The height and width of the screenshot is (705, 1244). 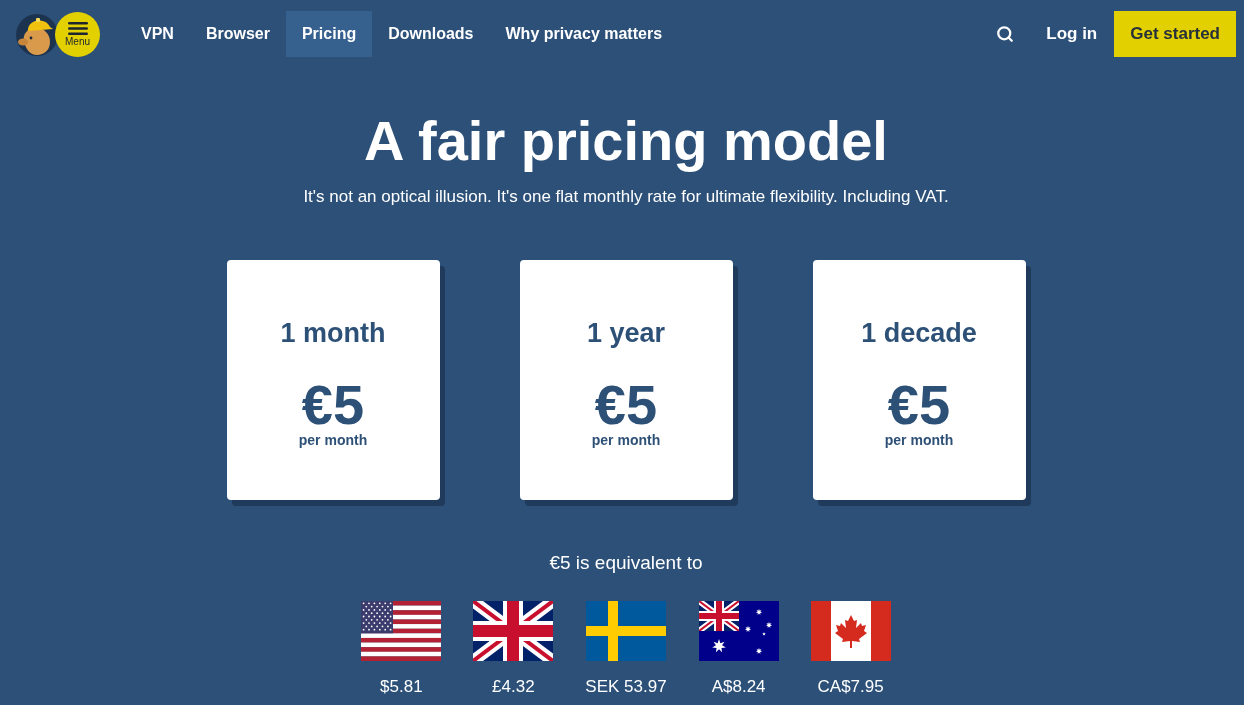 What do you see at coordinates (919, 333) in the screenshot?
I see `plan-period: 1 decade` at bounding box center [919, 333].